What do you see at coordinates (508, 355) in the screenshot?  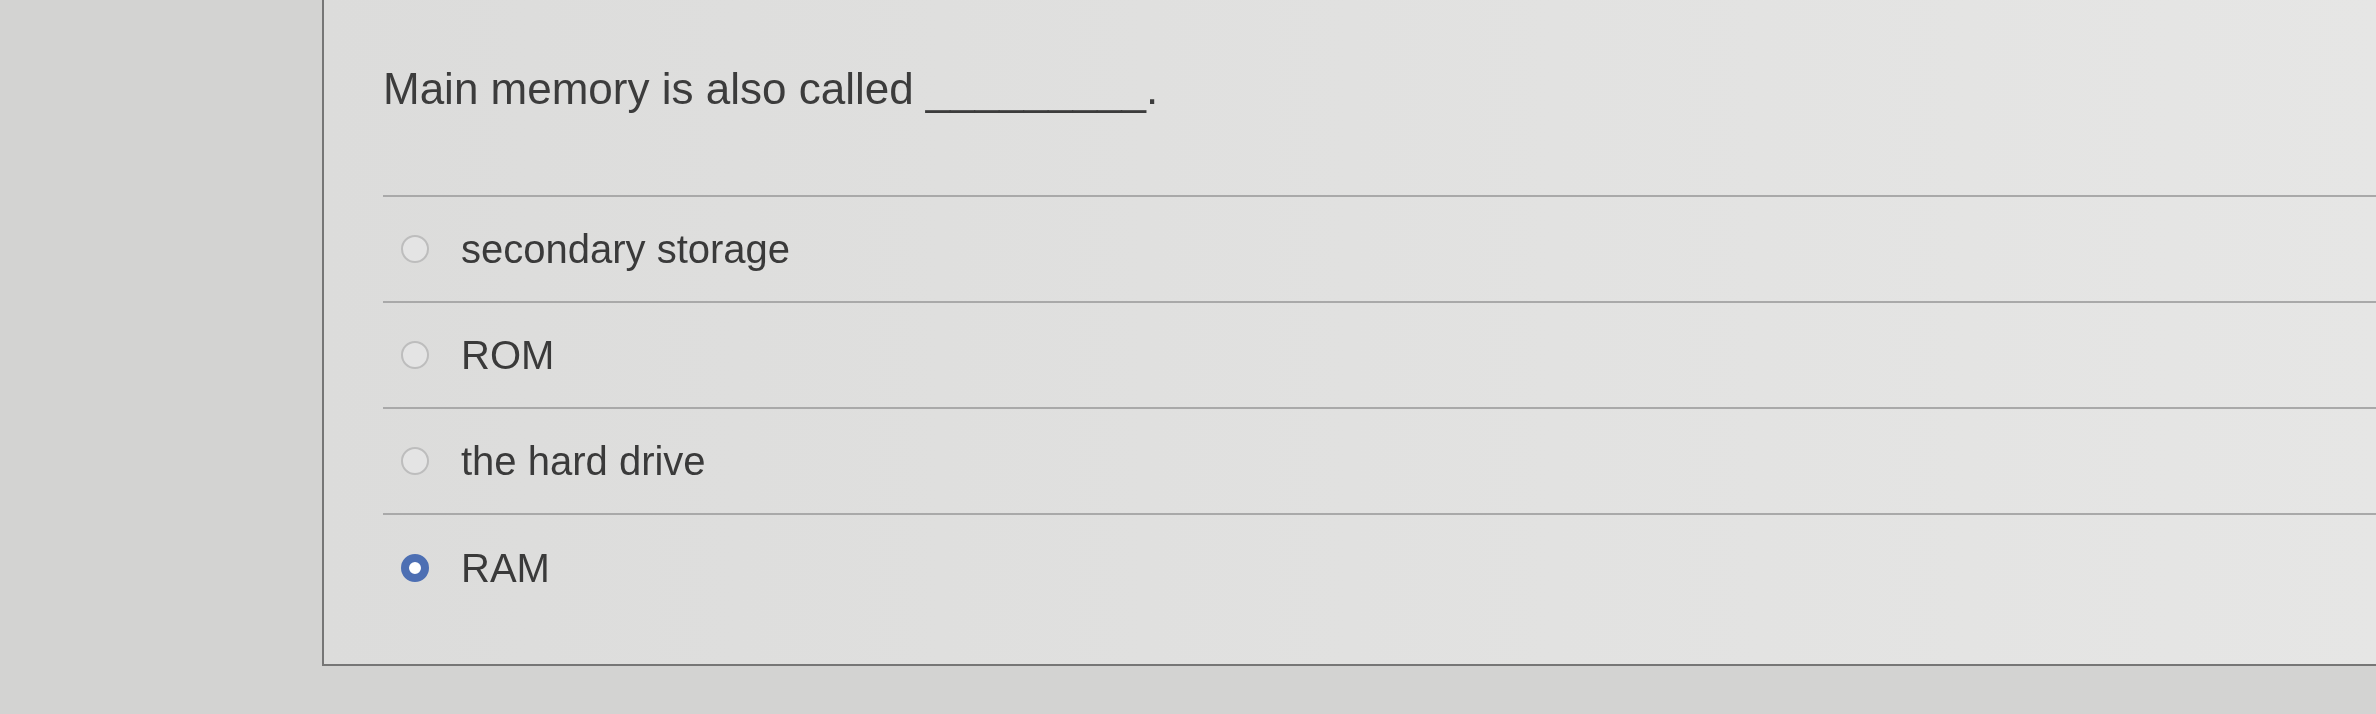 I see `option-label: ROM` at bounding box center [508, 355].